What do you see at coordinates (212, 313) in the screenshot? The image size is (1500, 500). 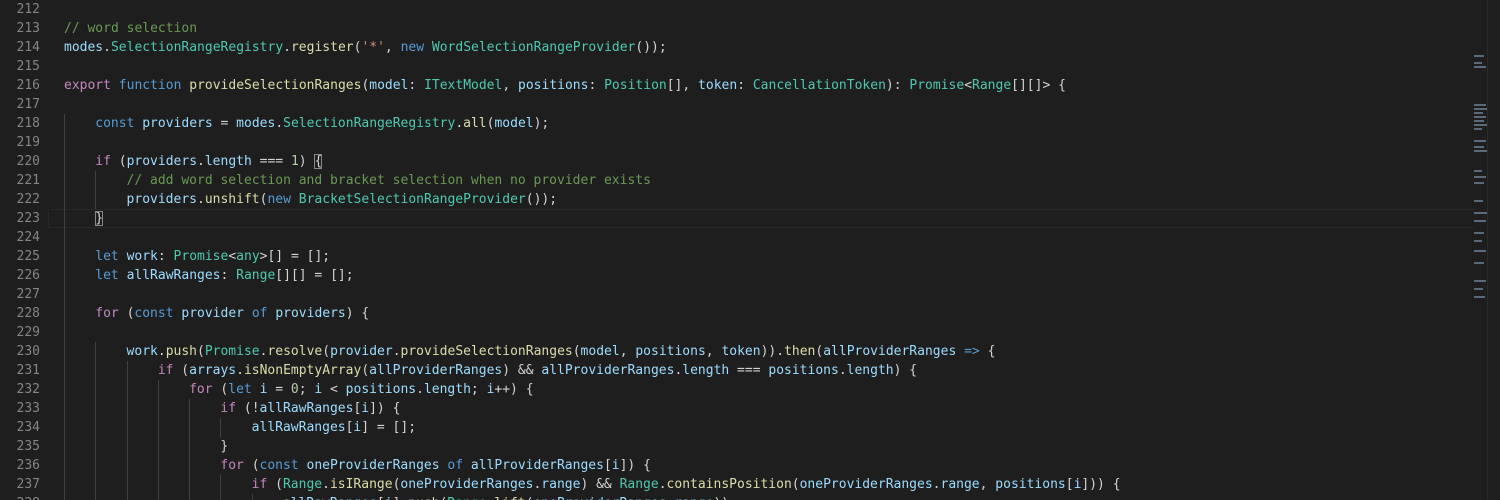 I see `code-token: provider` at bounding box center [212, 313].